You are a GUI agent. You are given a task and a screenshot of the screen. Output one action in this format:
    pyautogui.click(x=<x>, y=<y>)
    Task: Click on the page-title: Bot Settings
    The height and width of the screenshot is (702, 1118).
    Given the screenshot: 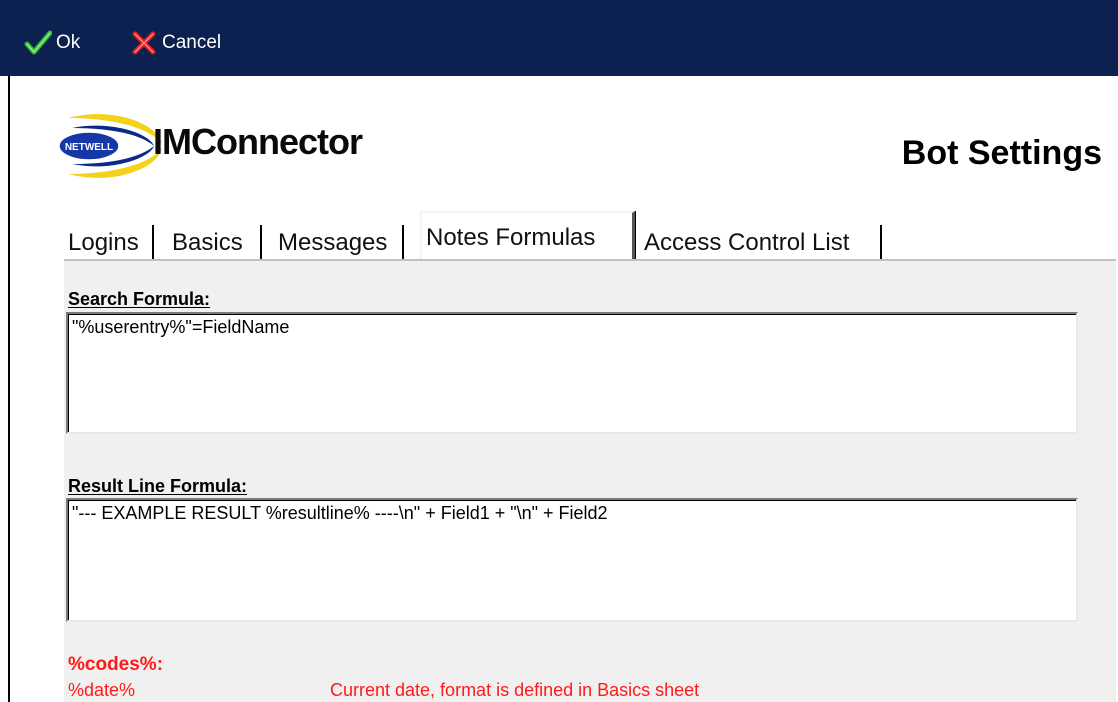 What is the action you would take?
    pyautogui.click(x=1001, y=153)
    